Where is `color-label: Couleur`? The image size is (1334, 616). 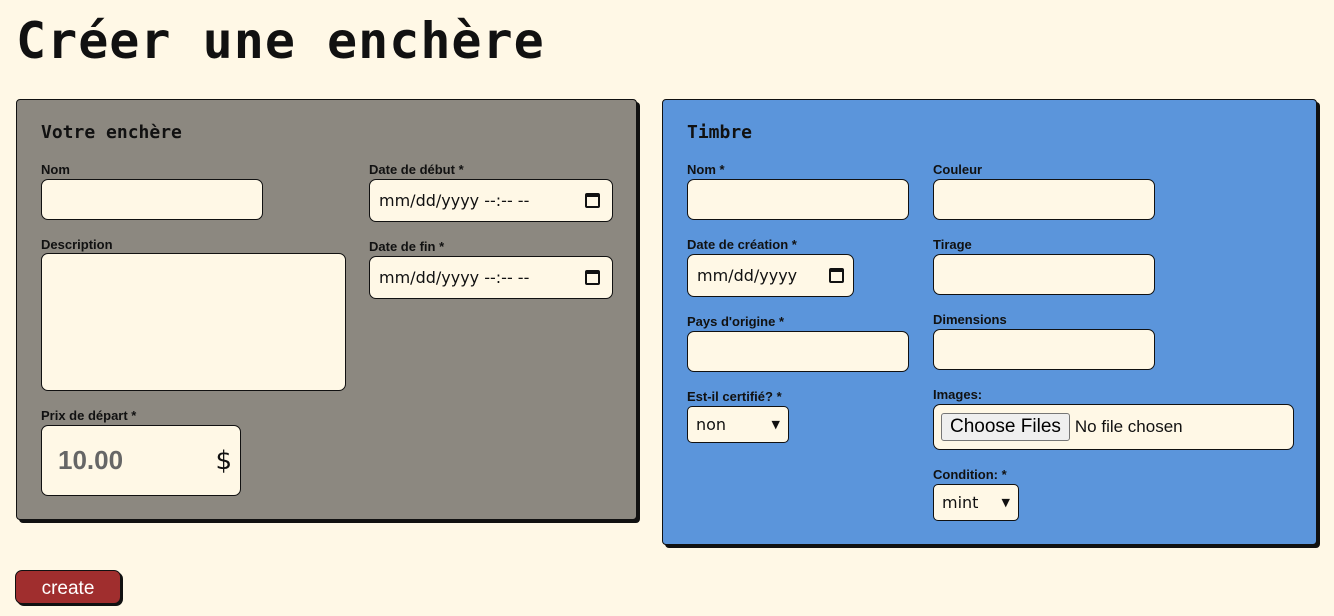 color-label: Couleur is located at coordinates (958, 169).